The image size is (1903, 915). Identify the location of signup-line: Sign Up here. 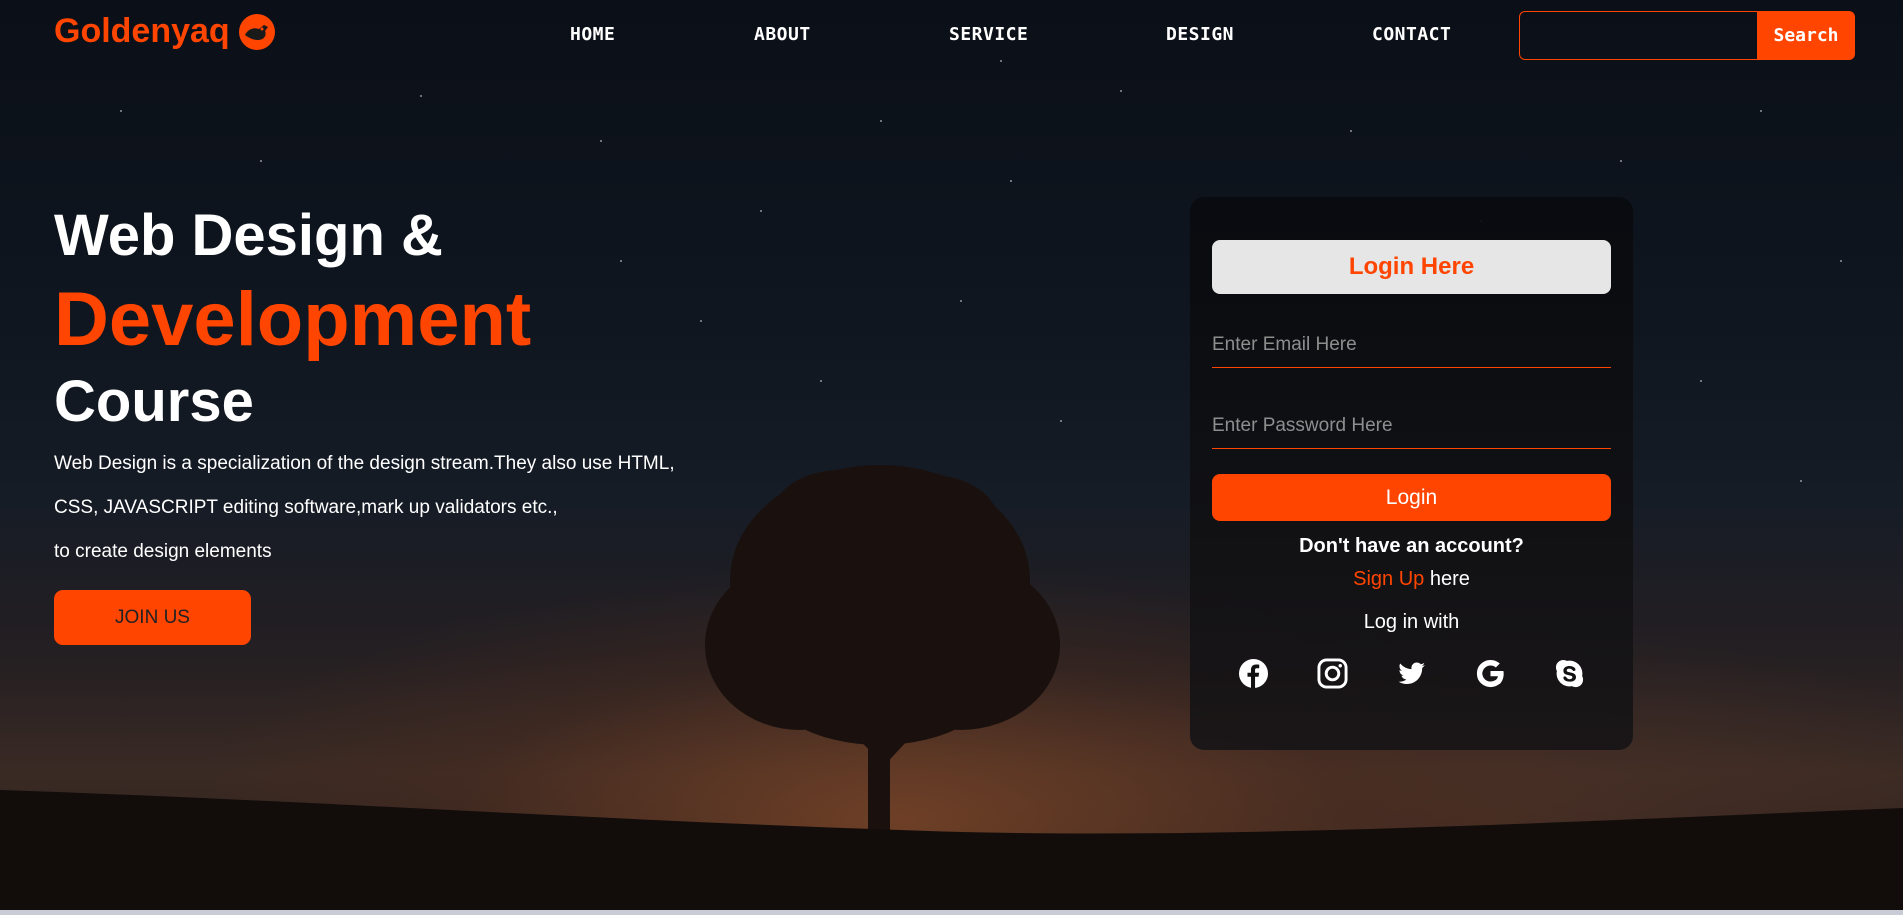
(1411, 579).